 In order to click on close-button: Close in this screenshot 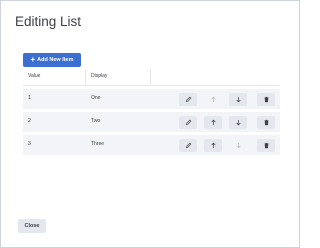, I will do `click(32, 226)`.